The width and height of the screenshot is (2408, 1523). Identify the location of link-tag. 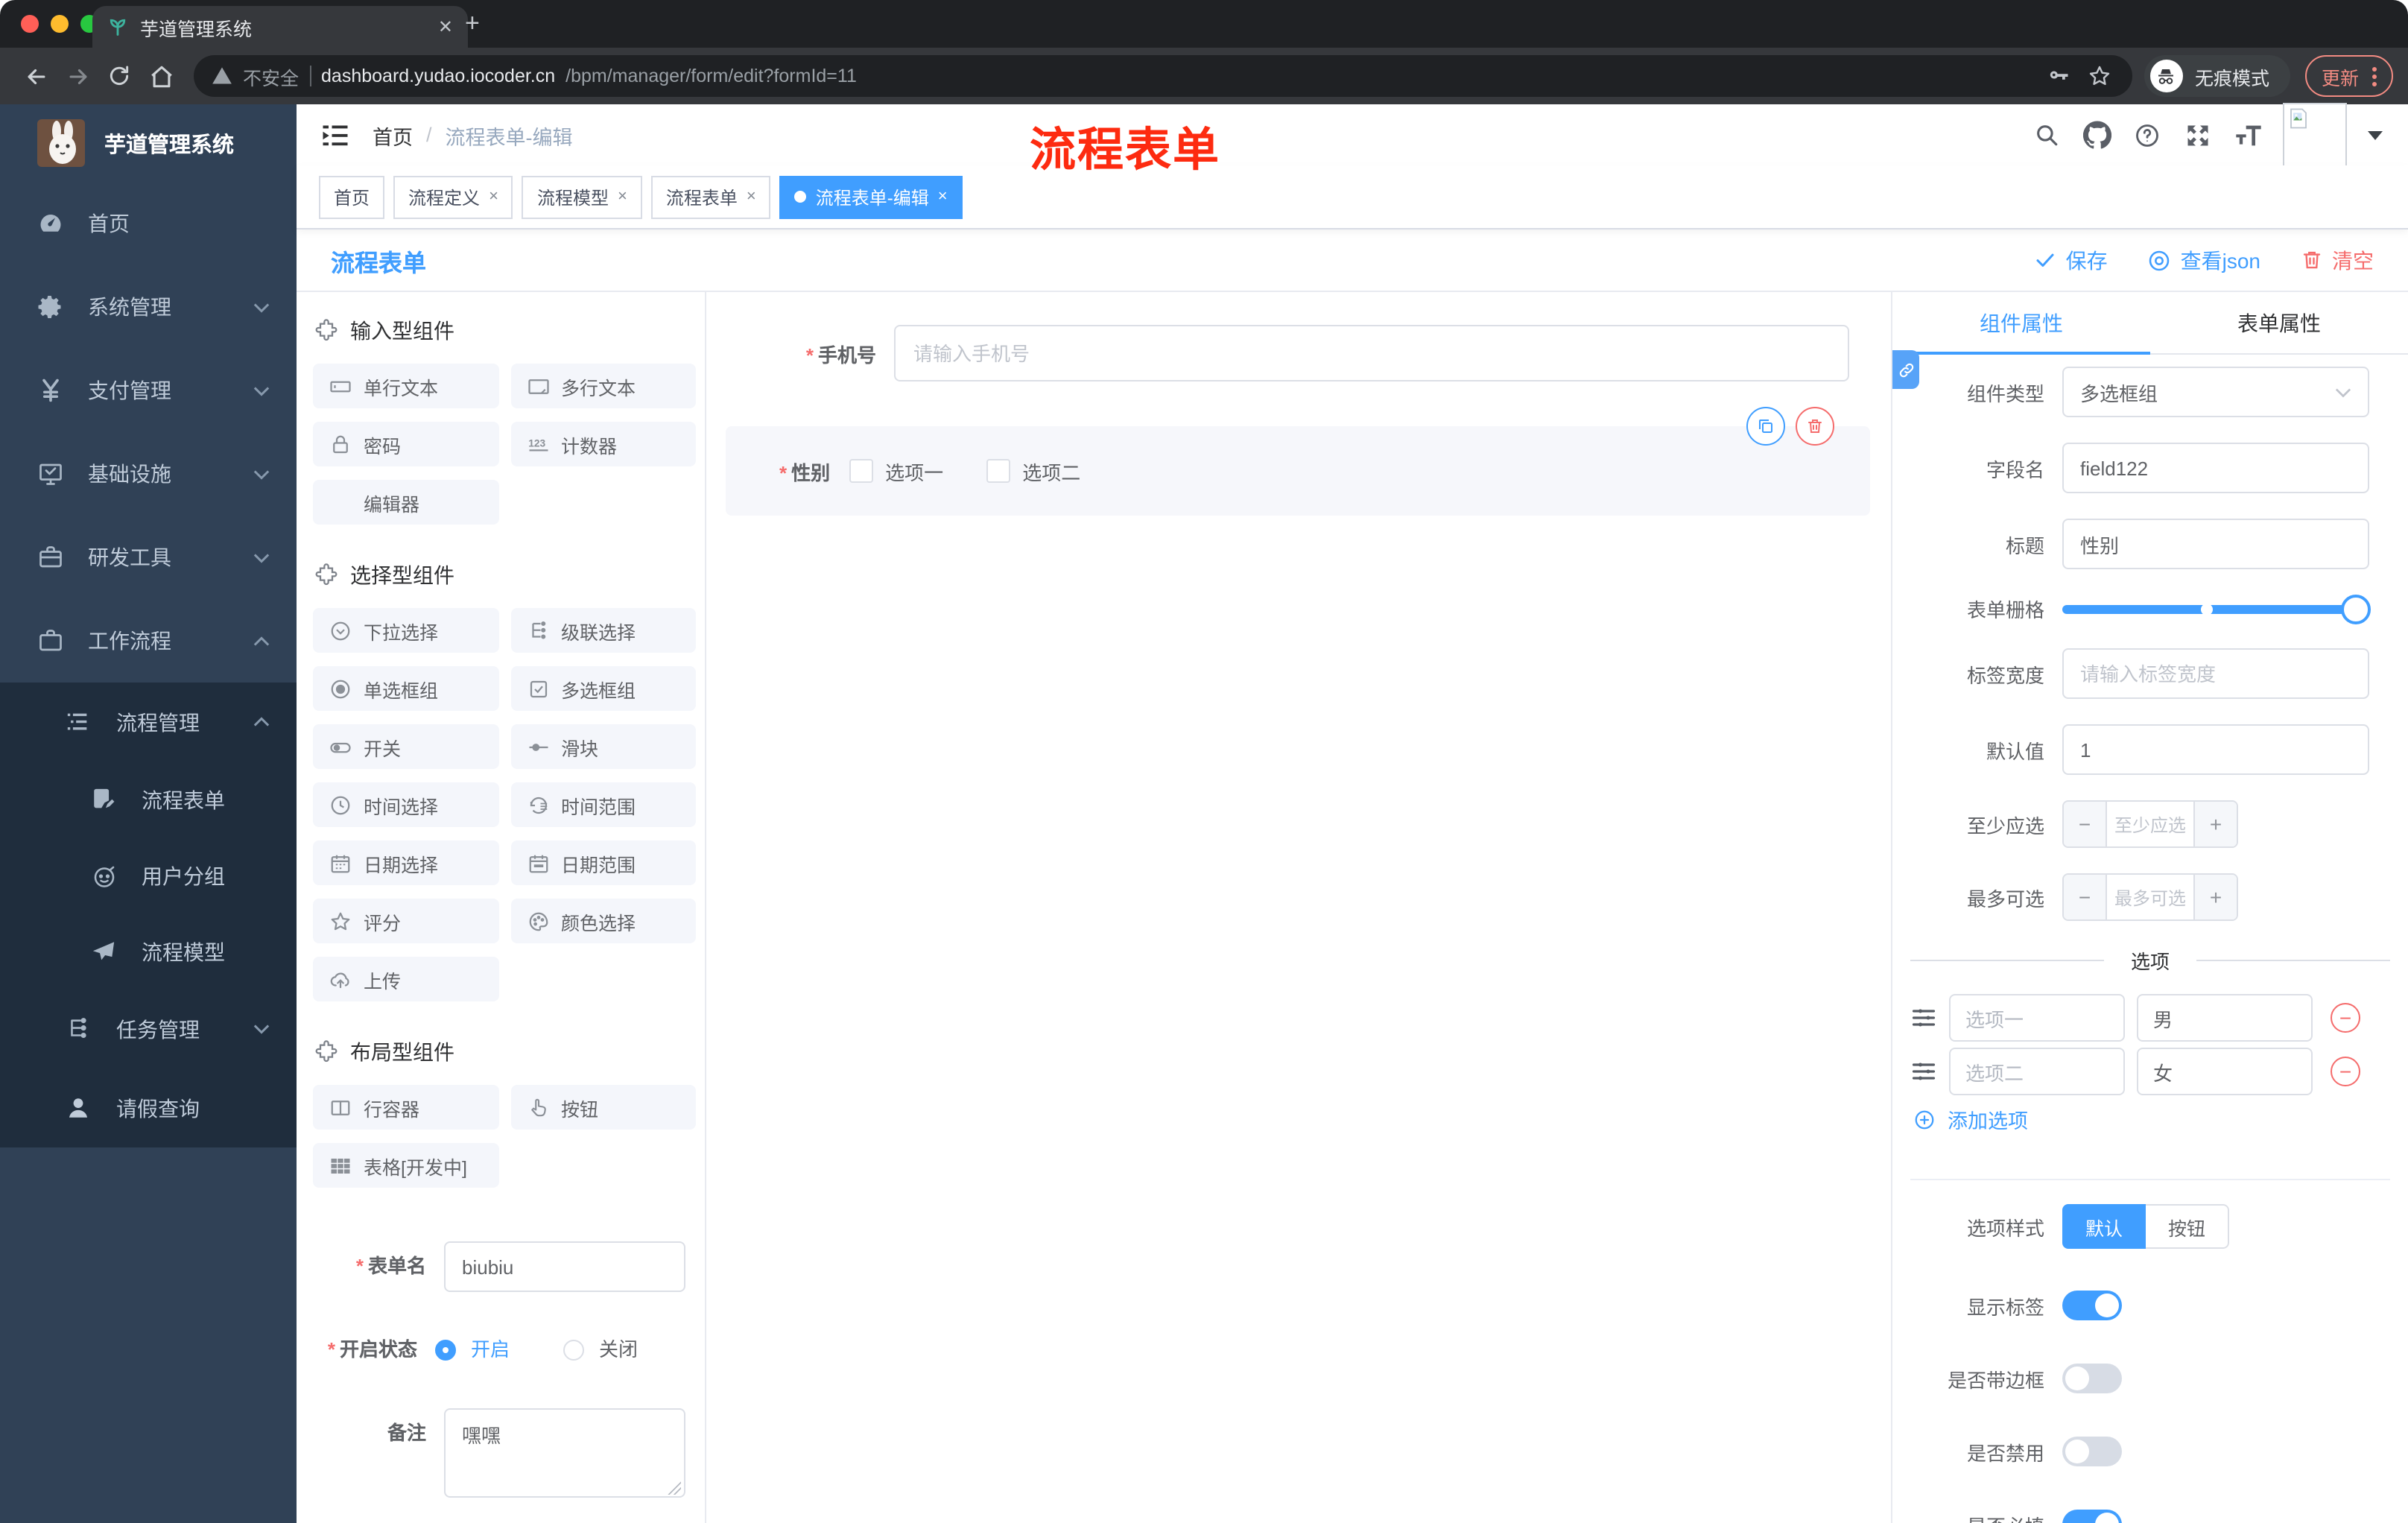
(1905, 369).